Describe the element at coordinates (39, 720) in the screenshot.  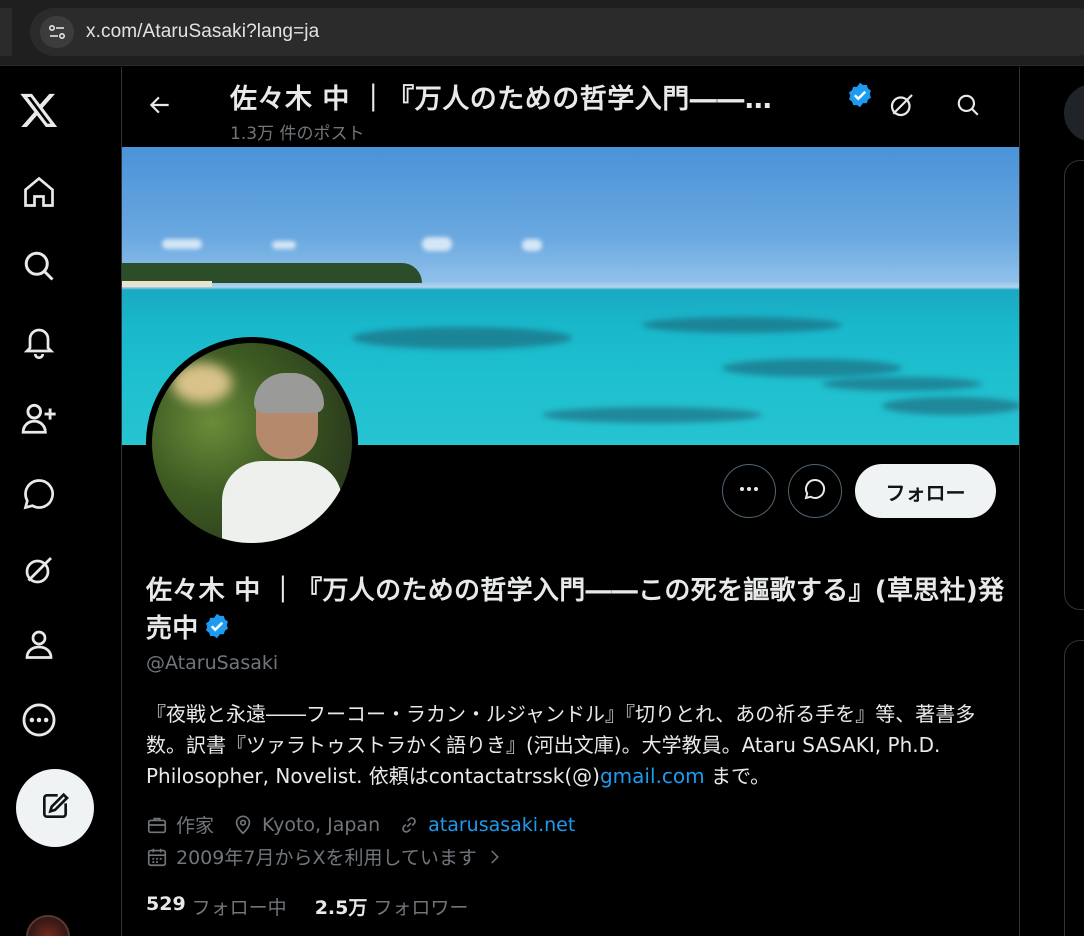
I see `more-icon` at that location.